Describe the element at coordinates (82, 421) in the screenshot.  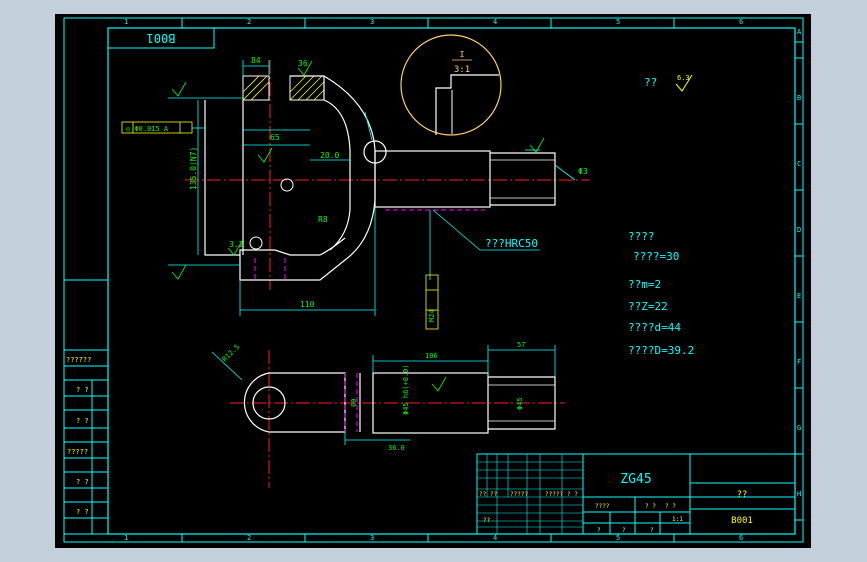
I see `left-label-2: ? ?` at that location.